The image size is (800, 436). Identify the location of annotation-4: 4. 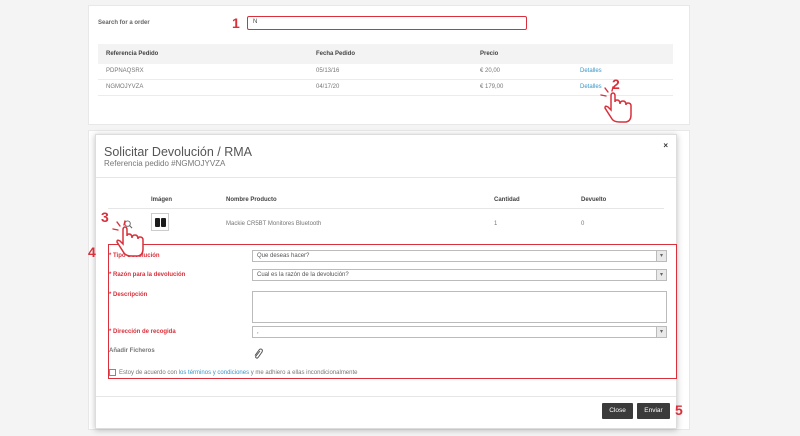
(92, 252).